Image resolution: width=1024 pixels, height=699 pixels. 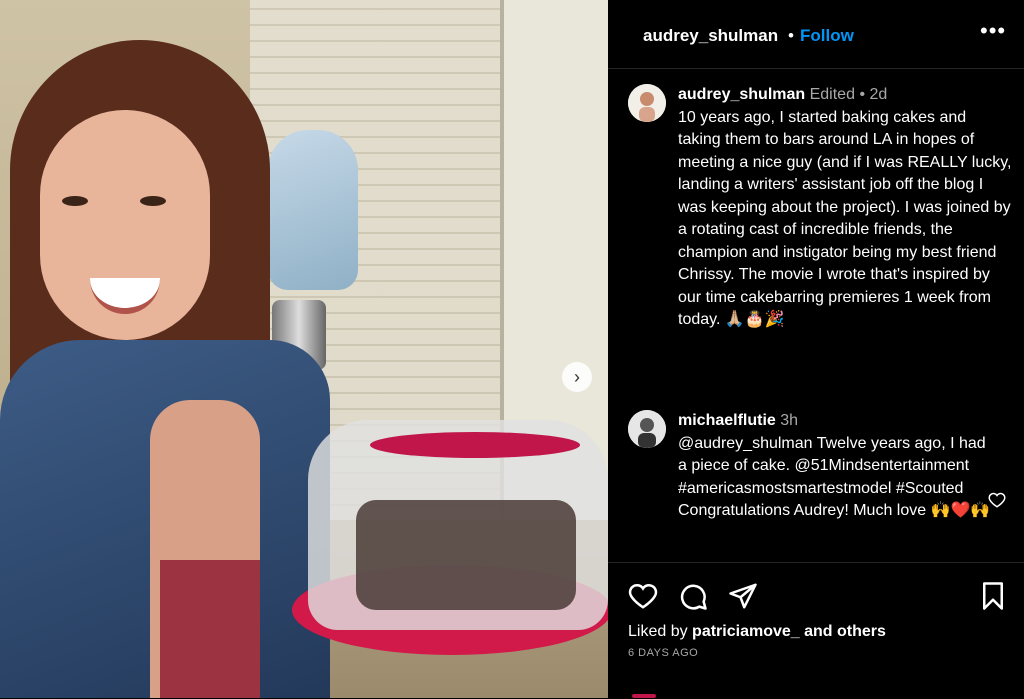 I want to click on comment-like-heart-icon, so click(x=997, y=500).